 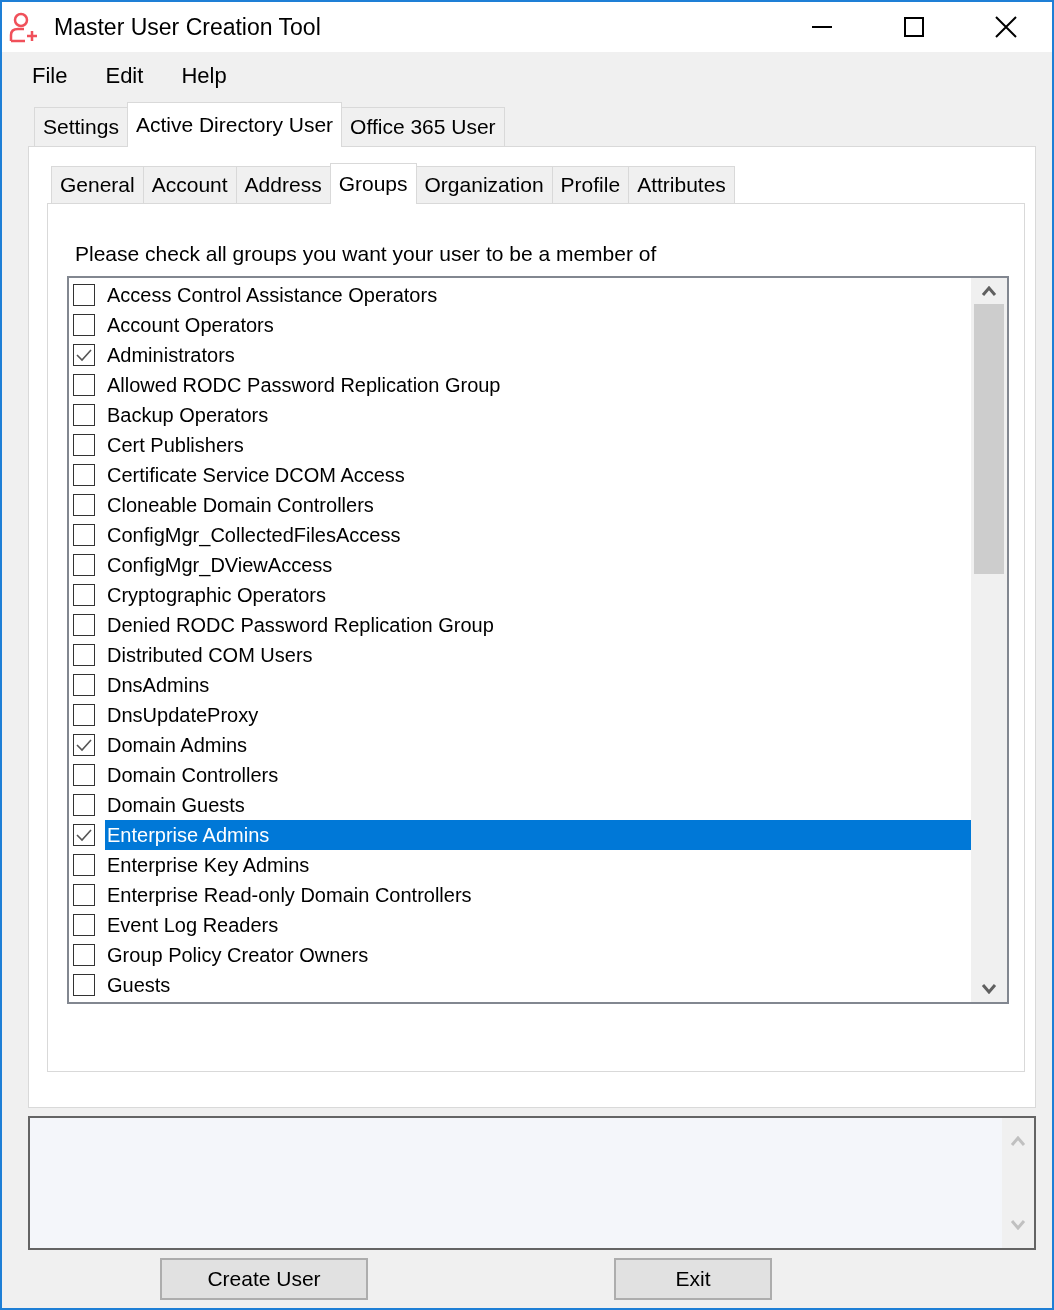 I want to click on menu-item: Edit, so click(x=124, y=76).